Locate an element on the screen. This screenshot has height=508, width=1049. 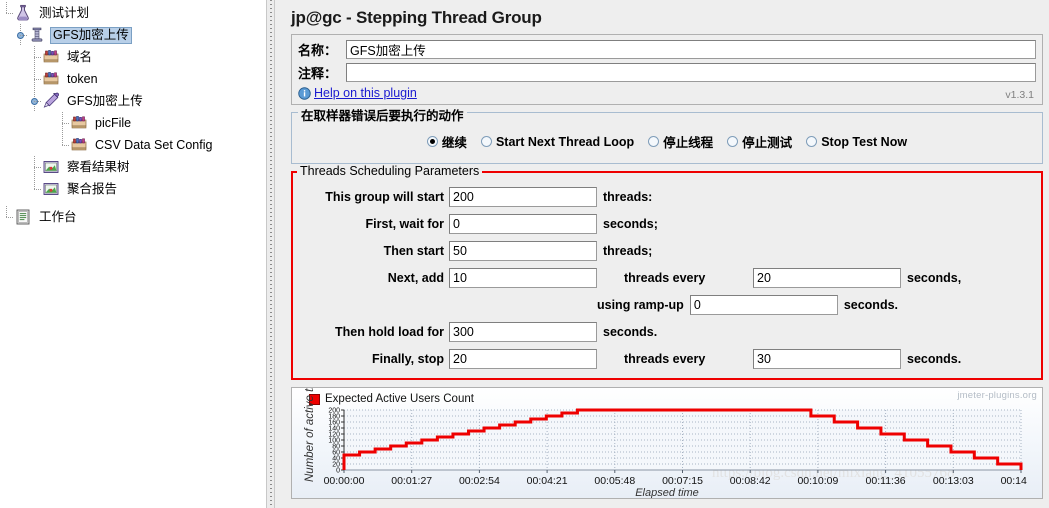
svg-text: 160 is located at coordinates (334, 423).